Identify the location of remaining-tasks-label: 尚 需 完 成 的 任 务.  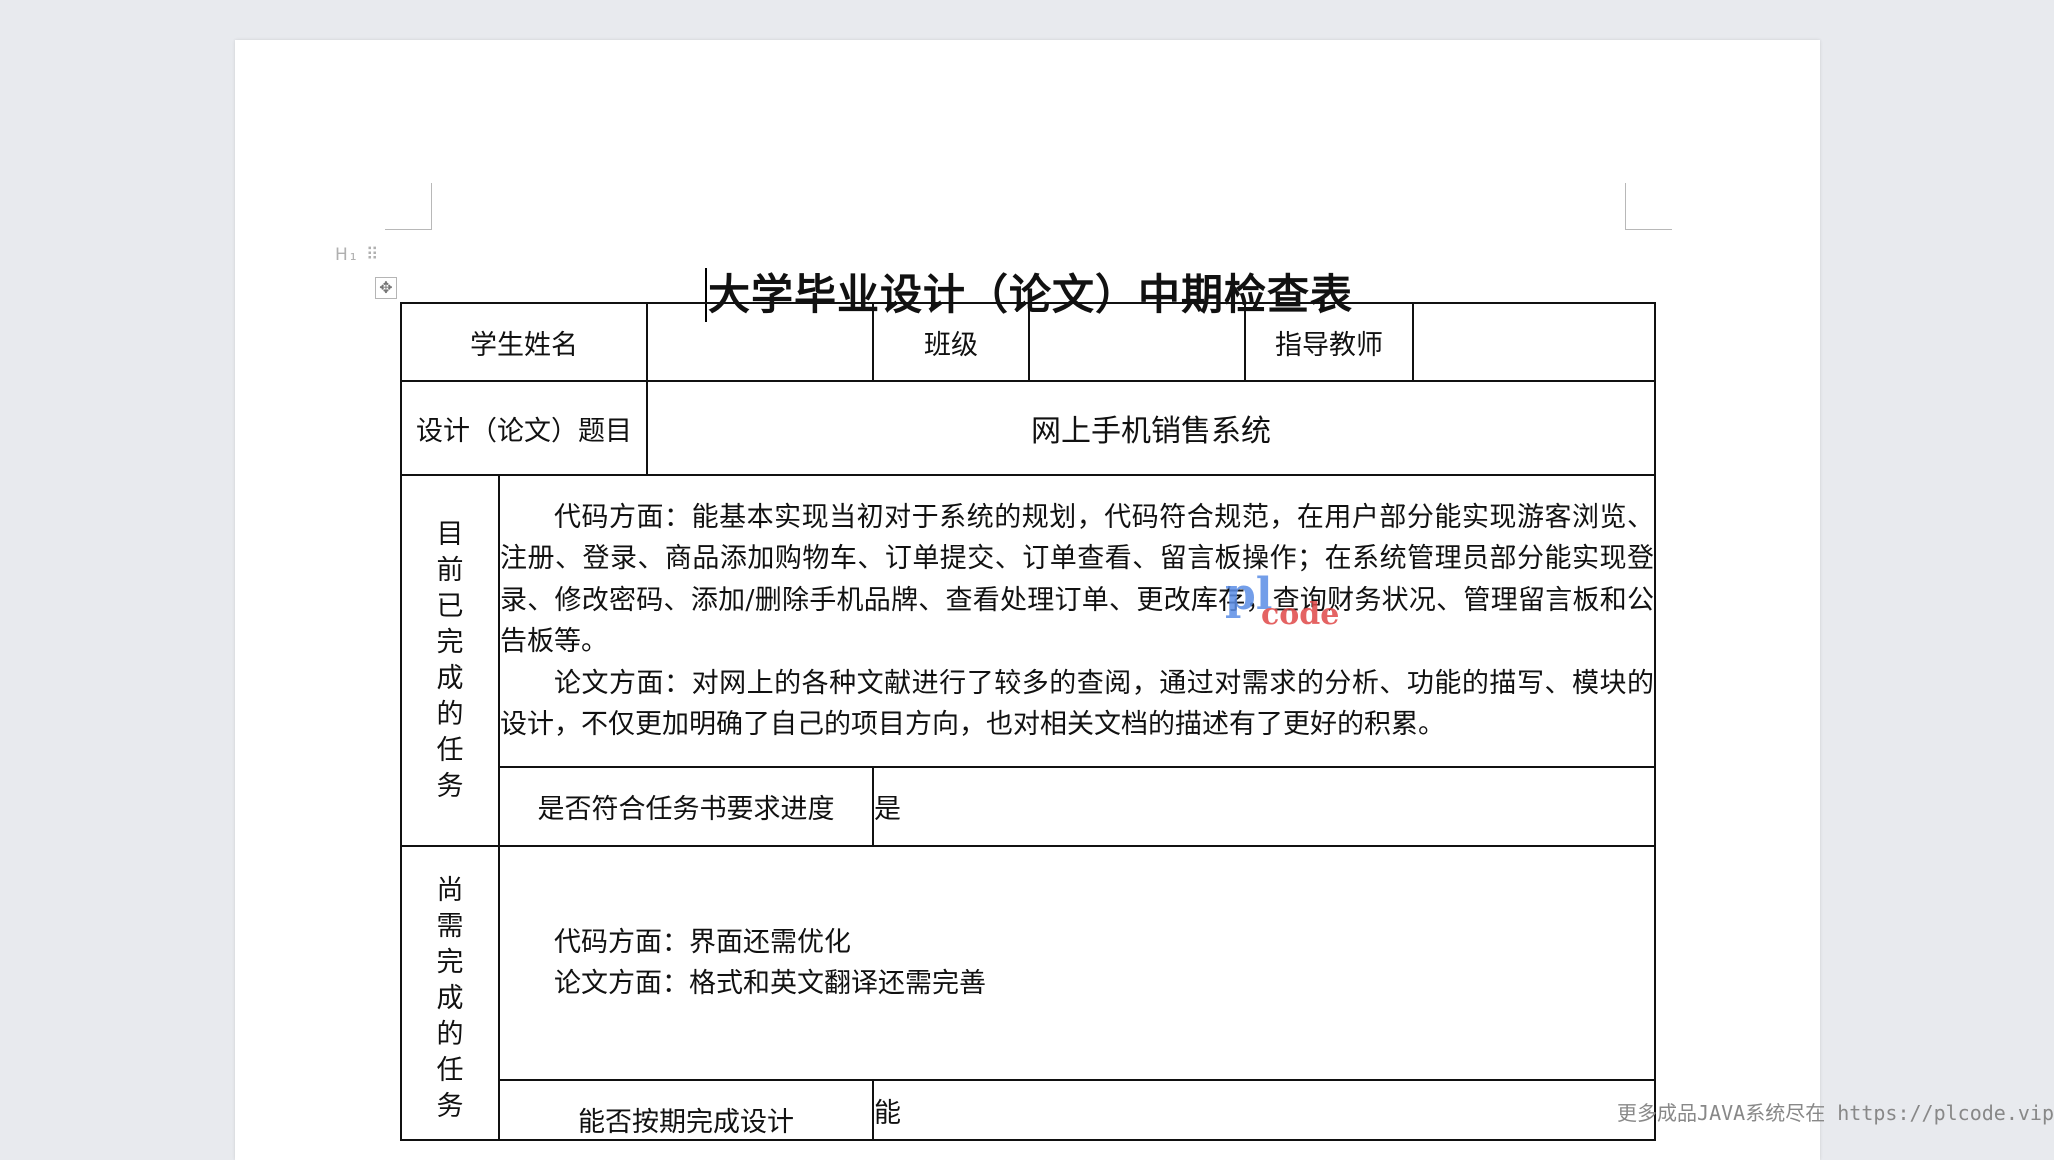
(450, 993).